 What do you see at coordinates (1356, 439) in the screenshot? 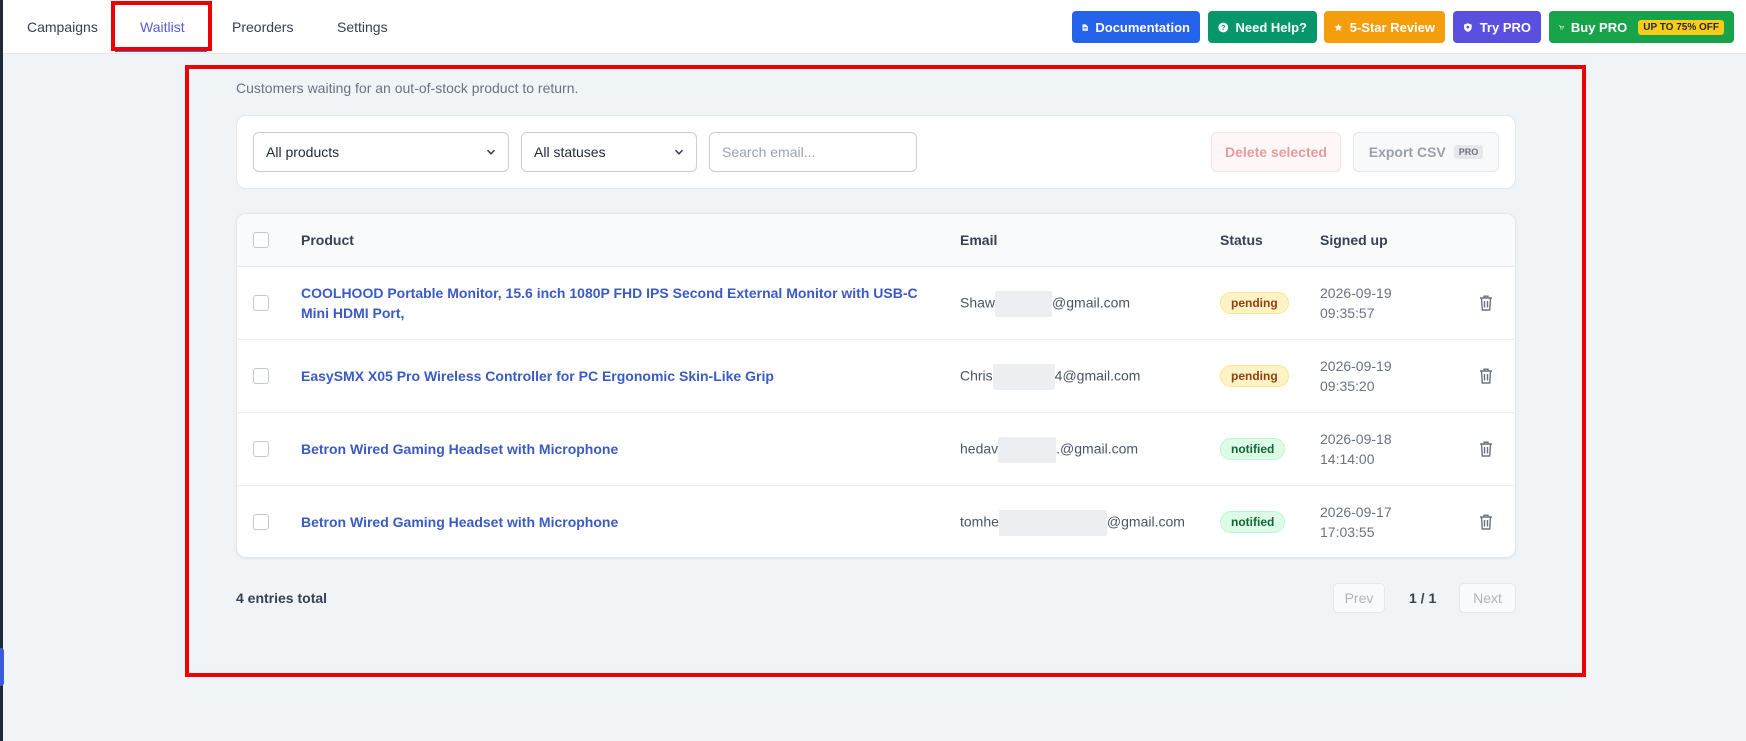
I see `signup-date: 2026-09-18` at bounding box center [1356, 439].